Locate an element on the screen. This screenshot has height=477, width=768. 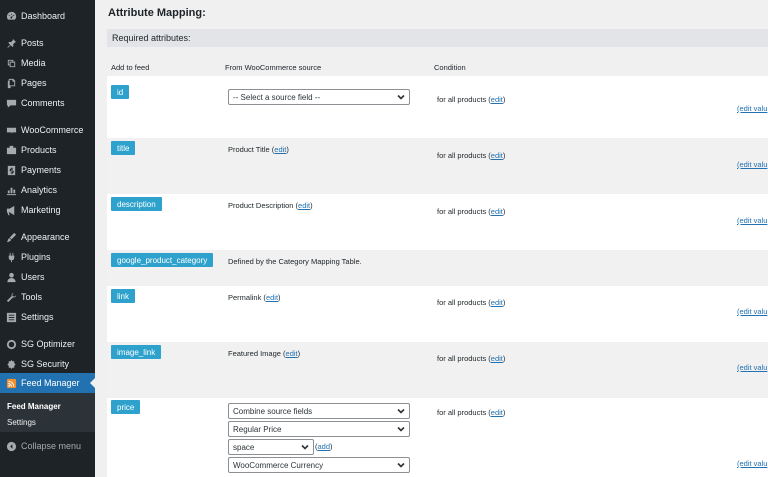
required-attributes-bar: Required attributes: is located at coordinates (437, 38).